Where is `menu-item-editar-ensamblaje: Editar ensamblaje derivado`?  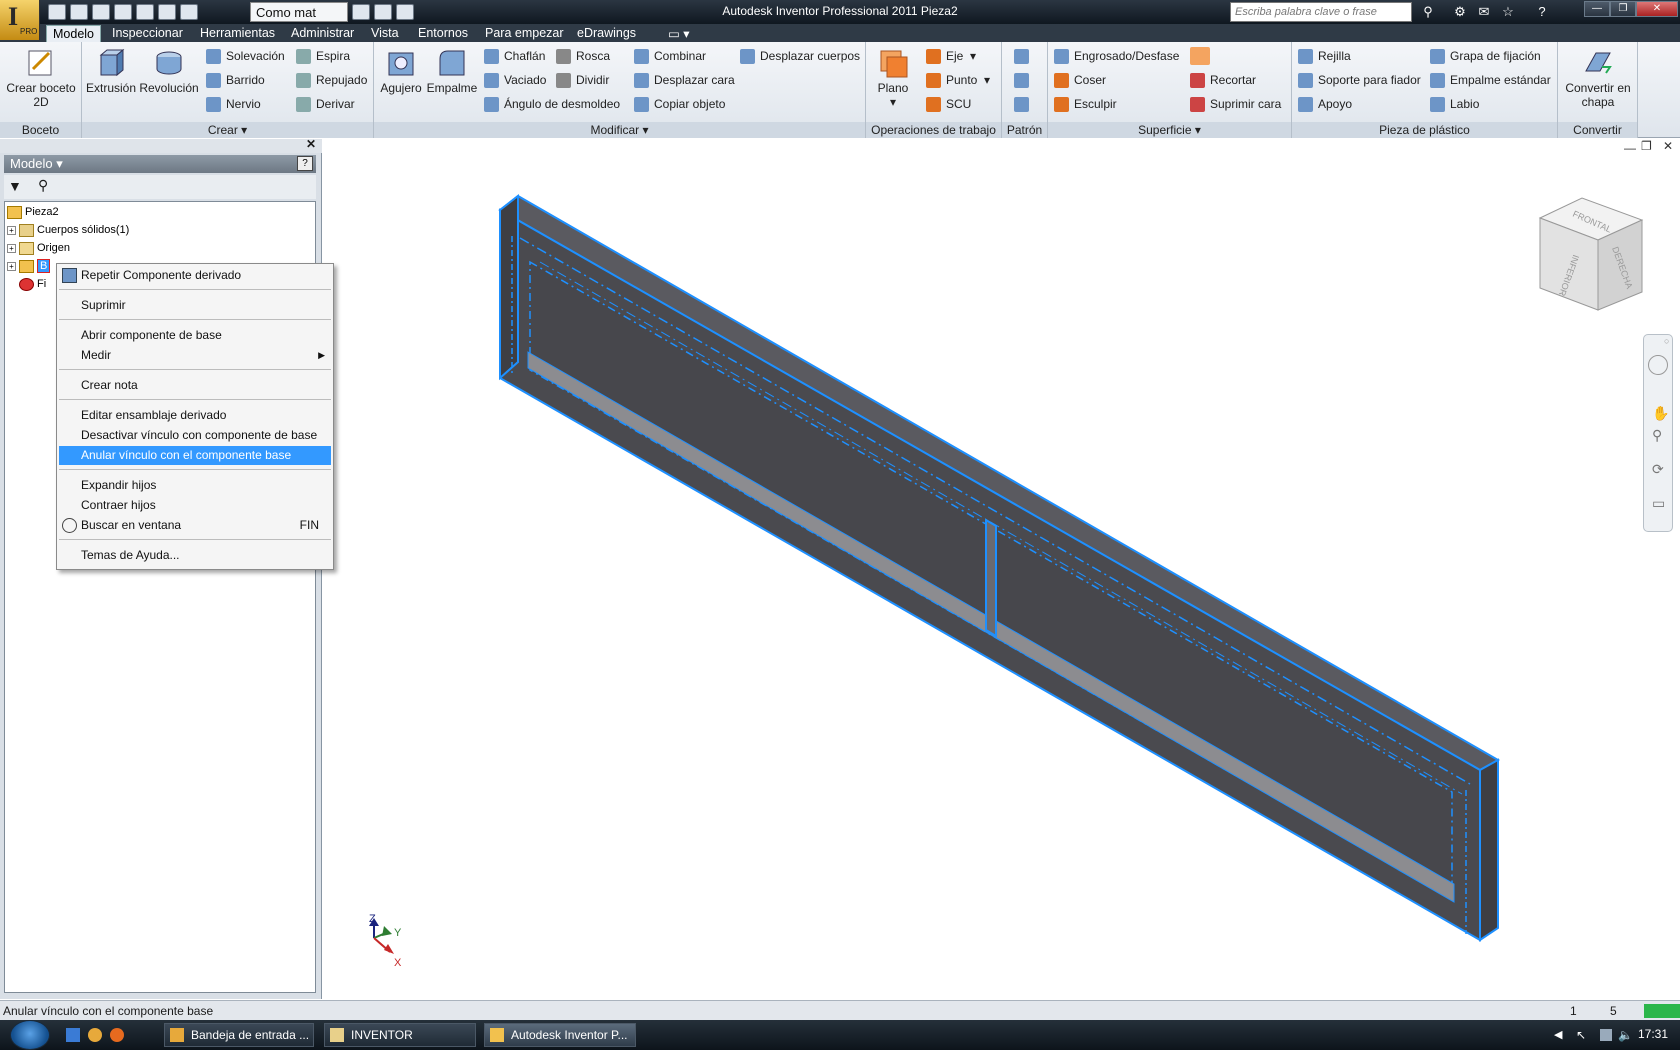
menu-item-editar-ensamblaje: Editar ensamblaje derivado is located at coordinates (195, 415).